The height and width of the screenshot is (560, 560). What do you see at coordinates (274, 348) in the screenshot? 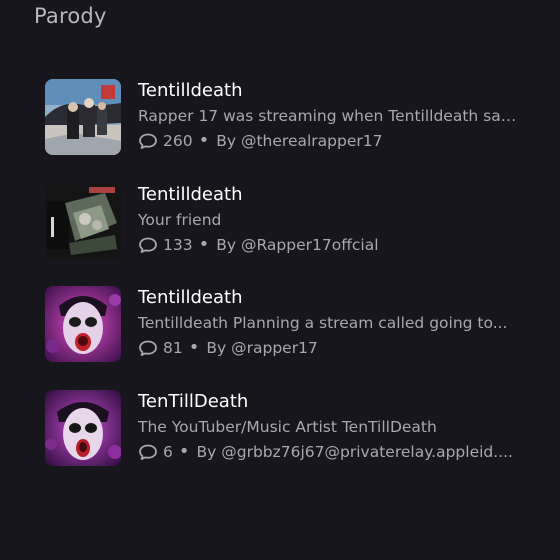
I see `author-handle: @rapper17` at bounding box center [274, 348].